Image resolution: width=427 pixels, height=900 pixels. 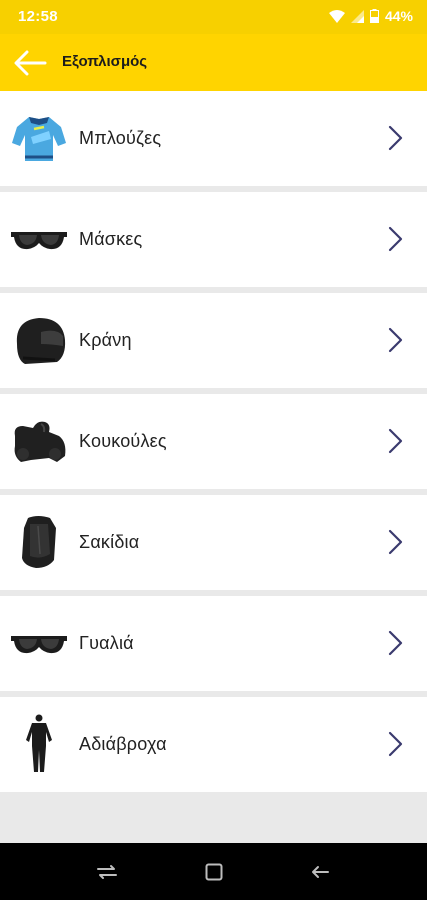 I want to click on rain-suit-icon, so click(x=39, y=744).